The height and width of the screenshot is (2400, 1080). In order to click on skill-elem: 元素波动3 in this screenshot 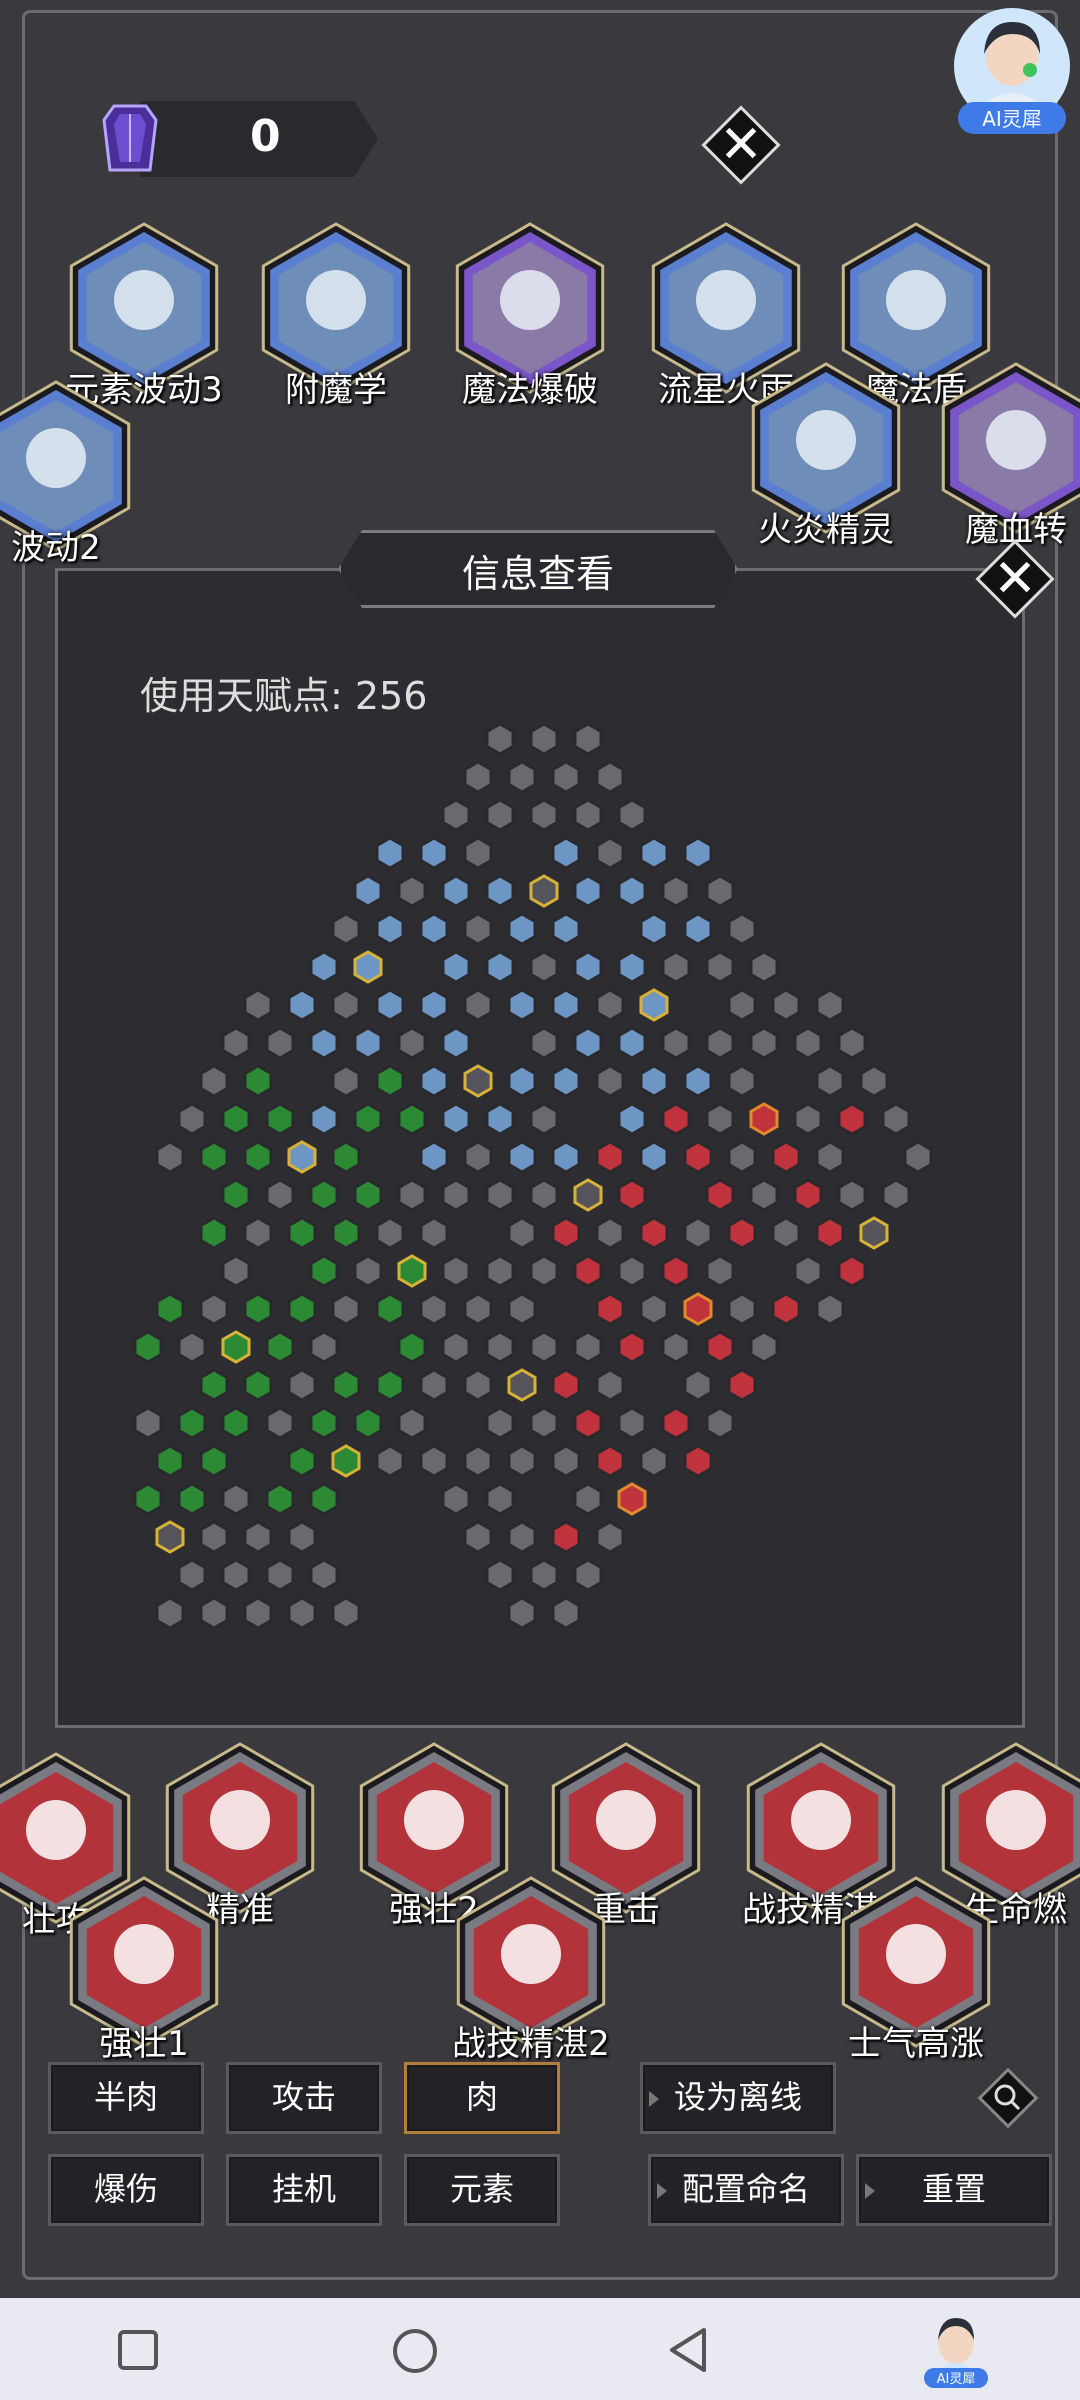, I will do `click(144, 316)`.